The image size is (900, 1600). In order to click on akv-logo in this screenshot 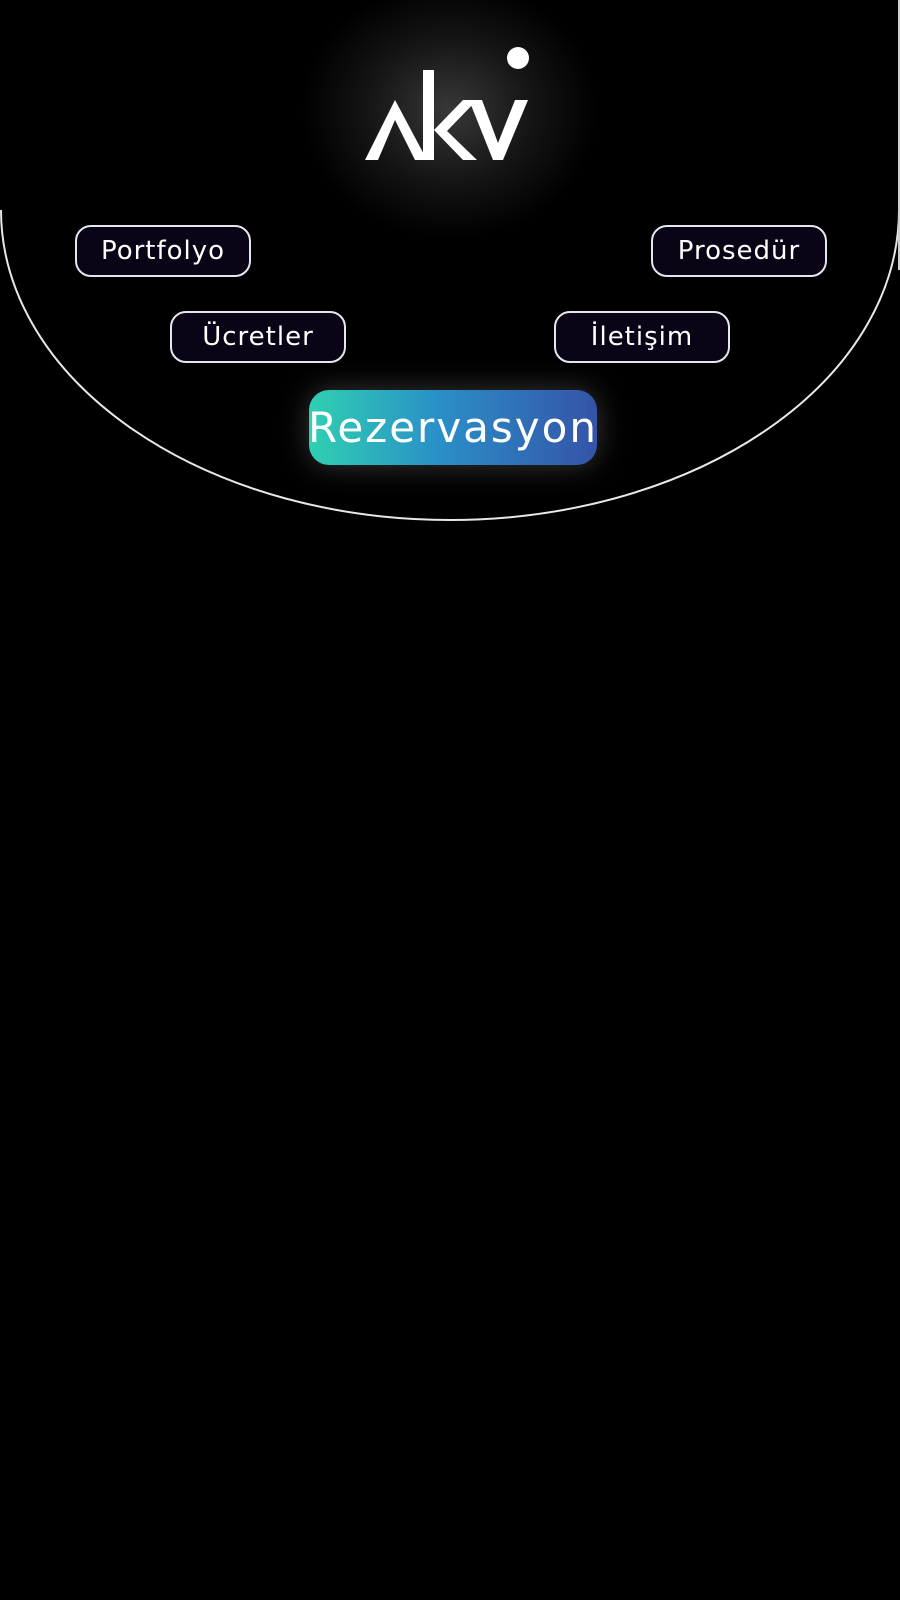, I will do `click(450, 105)`.